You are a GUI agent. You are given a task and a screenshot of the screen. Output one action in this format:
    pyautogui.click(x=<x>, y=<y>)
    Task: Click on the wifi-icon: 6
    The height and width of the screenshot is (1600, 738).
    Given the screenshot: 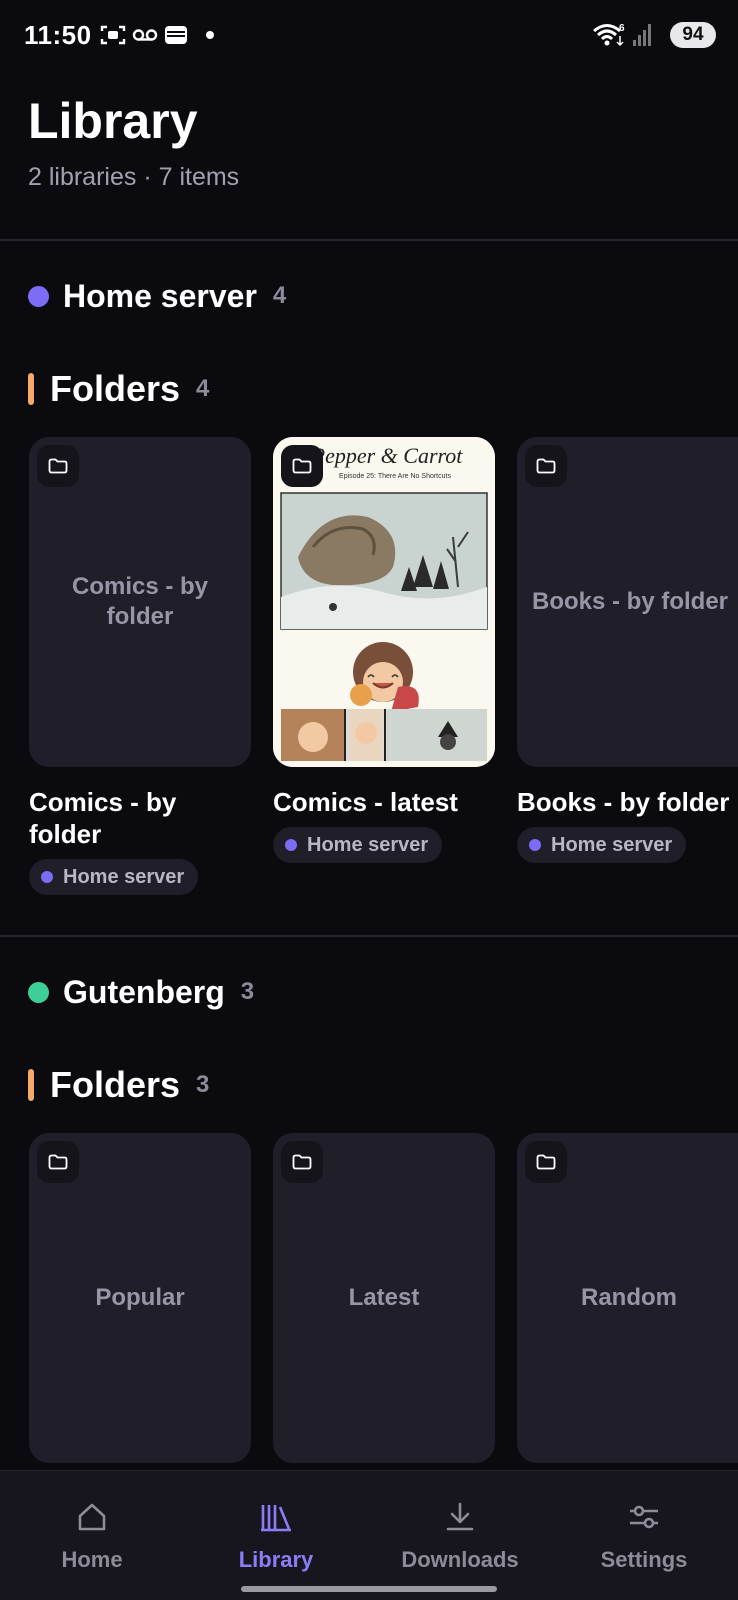 What is the action you would take?
    pyautogui.click(x=609, y=37)
    